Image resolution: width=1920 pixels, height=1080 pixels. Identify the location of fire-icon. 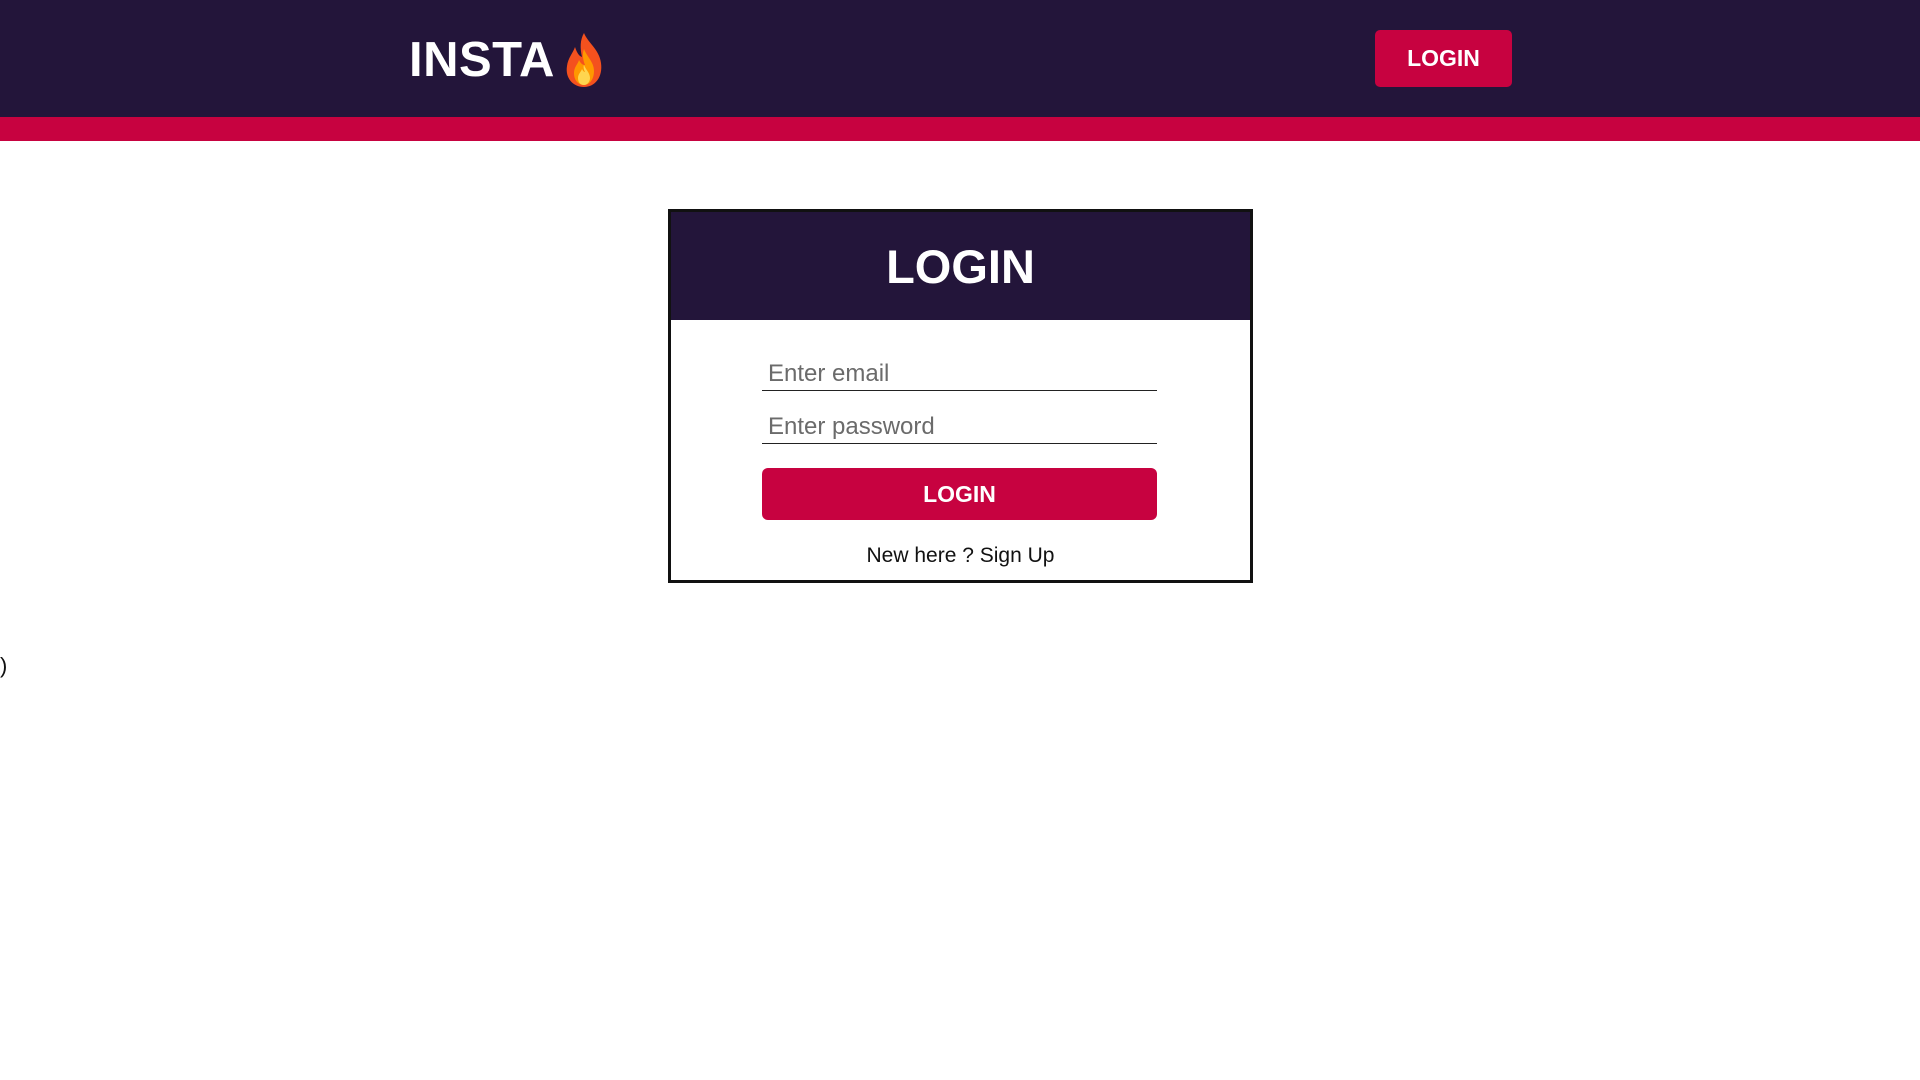
(584, 60).